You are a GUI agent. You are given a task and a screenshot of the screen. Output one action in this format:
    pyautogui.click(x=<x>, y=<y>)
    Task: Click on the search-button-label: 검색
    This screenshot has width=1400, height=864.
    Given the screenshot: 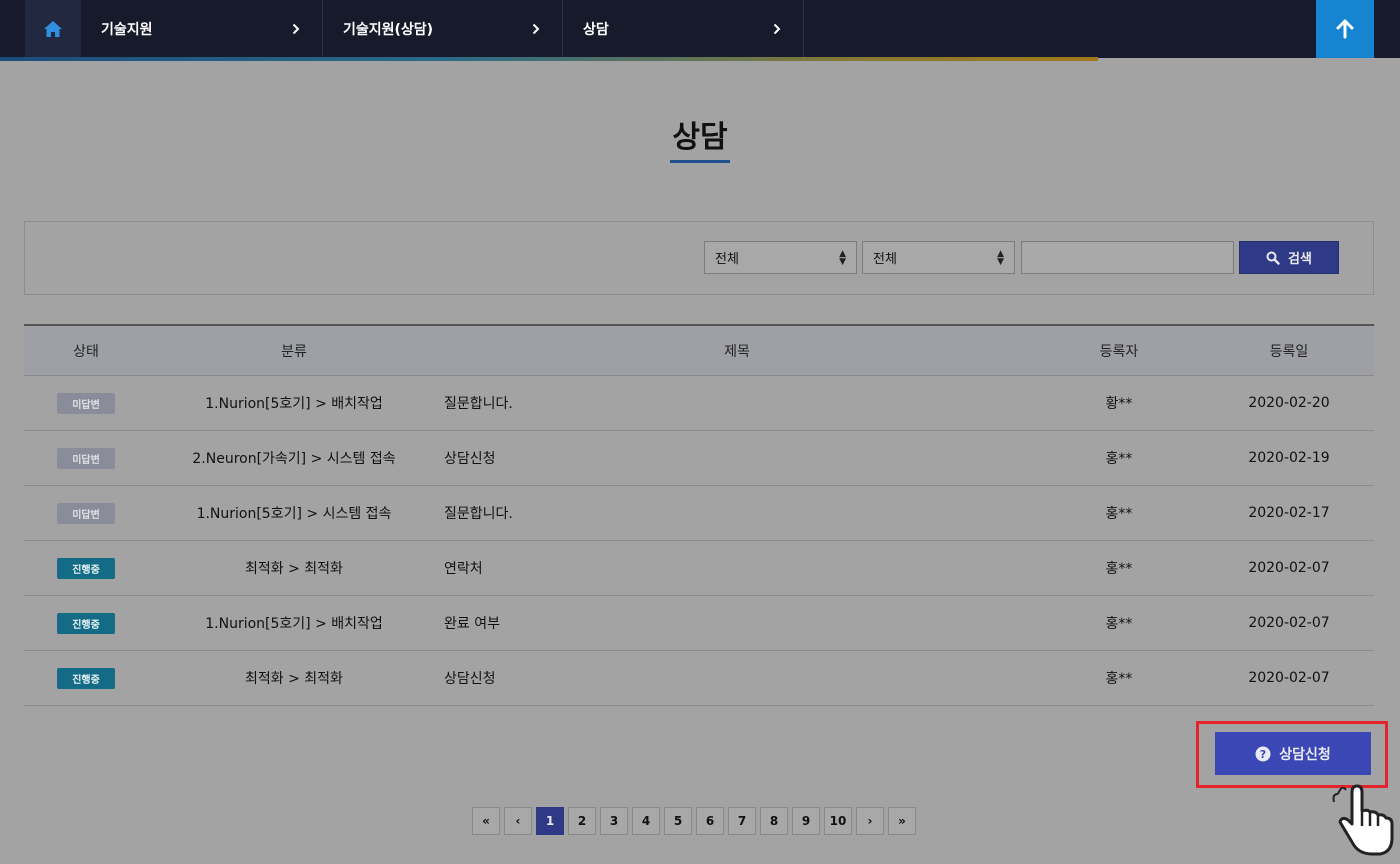 What is the action you would take?
    pyautogui.click(x=1300, y=259)
    